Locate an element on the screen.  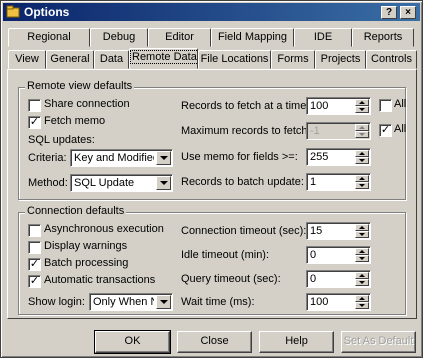
idle-timeout-spinner: 0 is located at coordinates (338, 255).